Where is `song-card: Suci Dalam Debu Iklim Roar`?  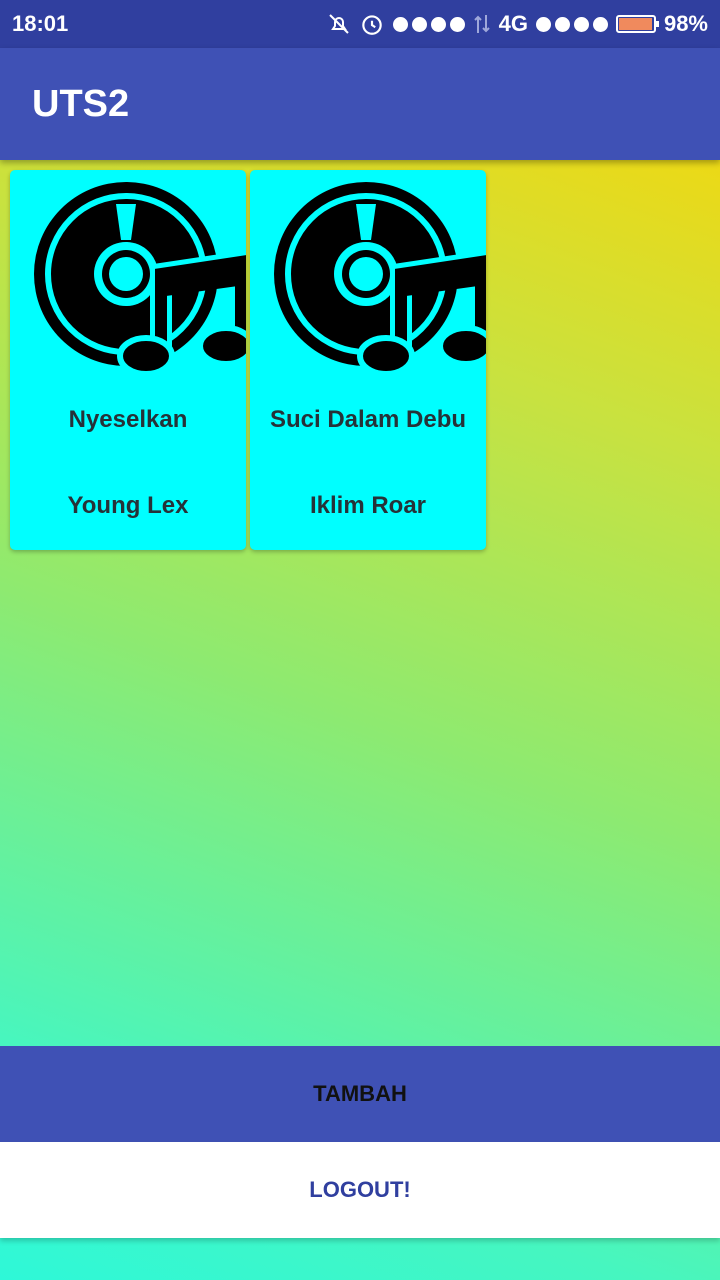 song-card: Suci Dalam Debu Iklim Roar is located at coordinates (368, 360).